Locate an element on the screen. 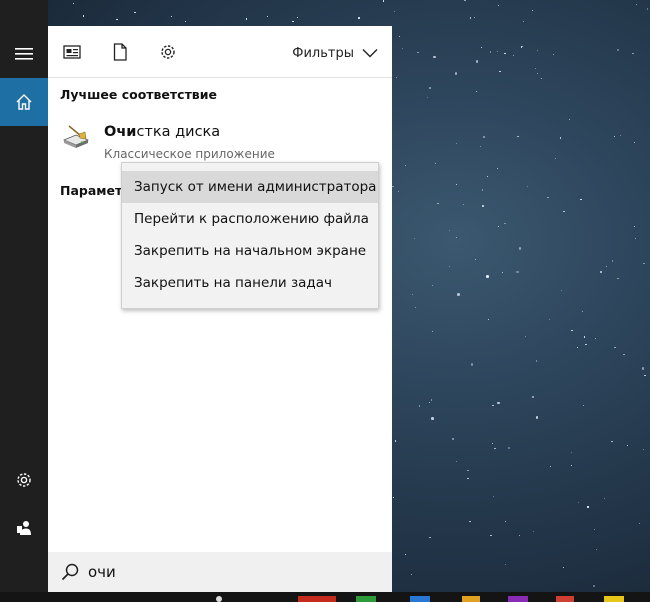 This screenshot has width=650, height=602. settings-icon is located at coordinates (24, 480).